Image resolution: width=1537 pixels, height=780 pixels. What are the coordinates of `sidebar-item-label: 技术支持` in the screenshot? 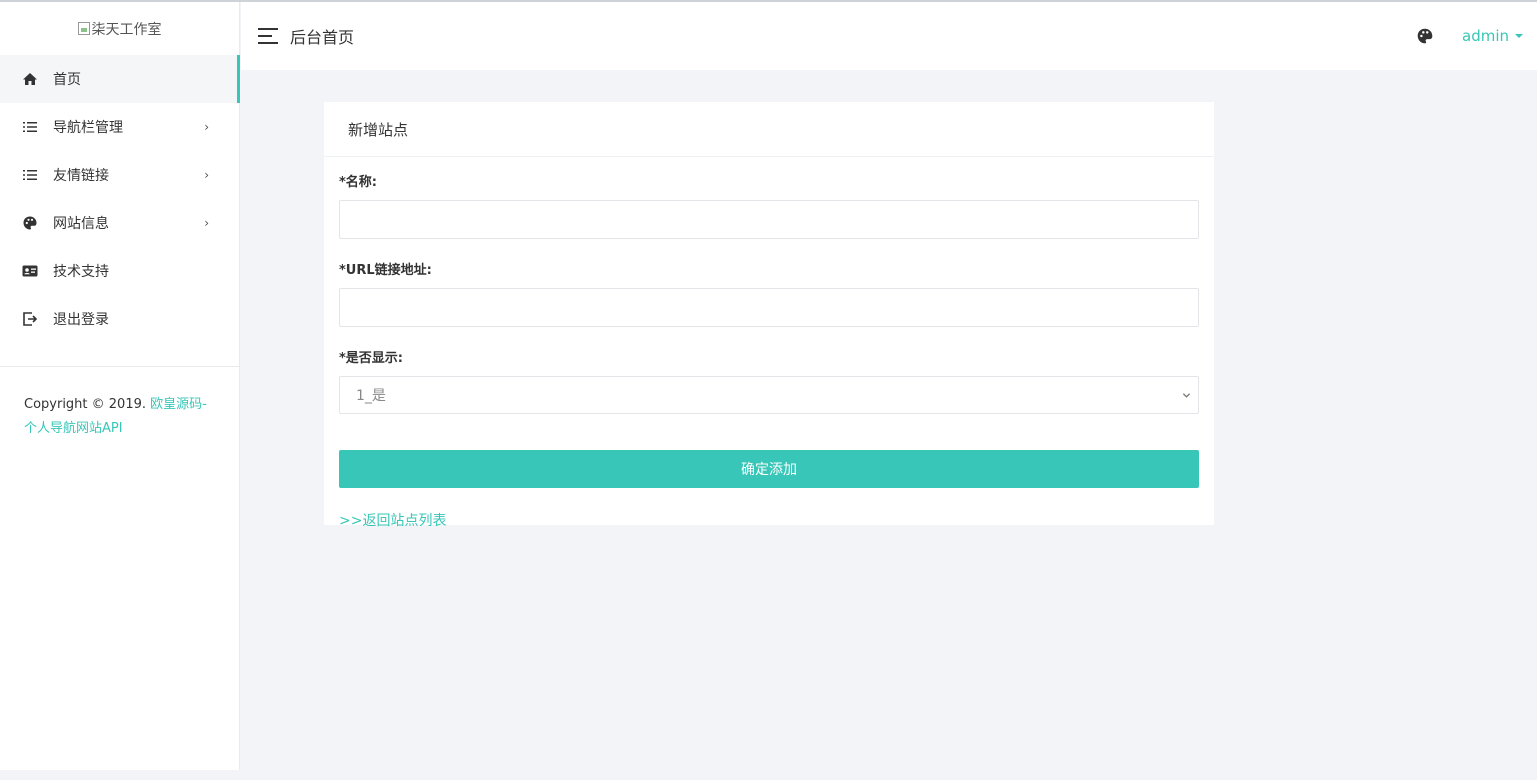 It's located at (81, 272).